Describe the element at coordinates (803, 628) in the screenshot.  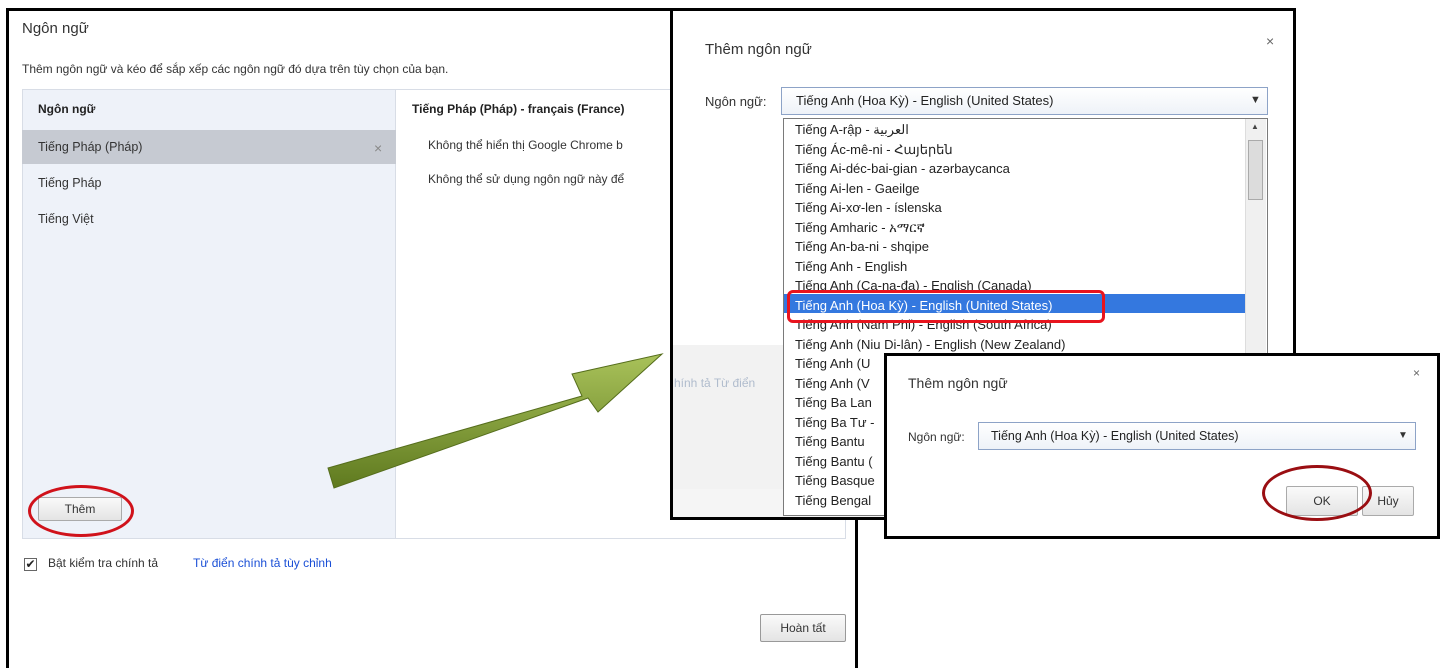
I see `done-button: Hoàn tất` at that location.